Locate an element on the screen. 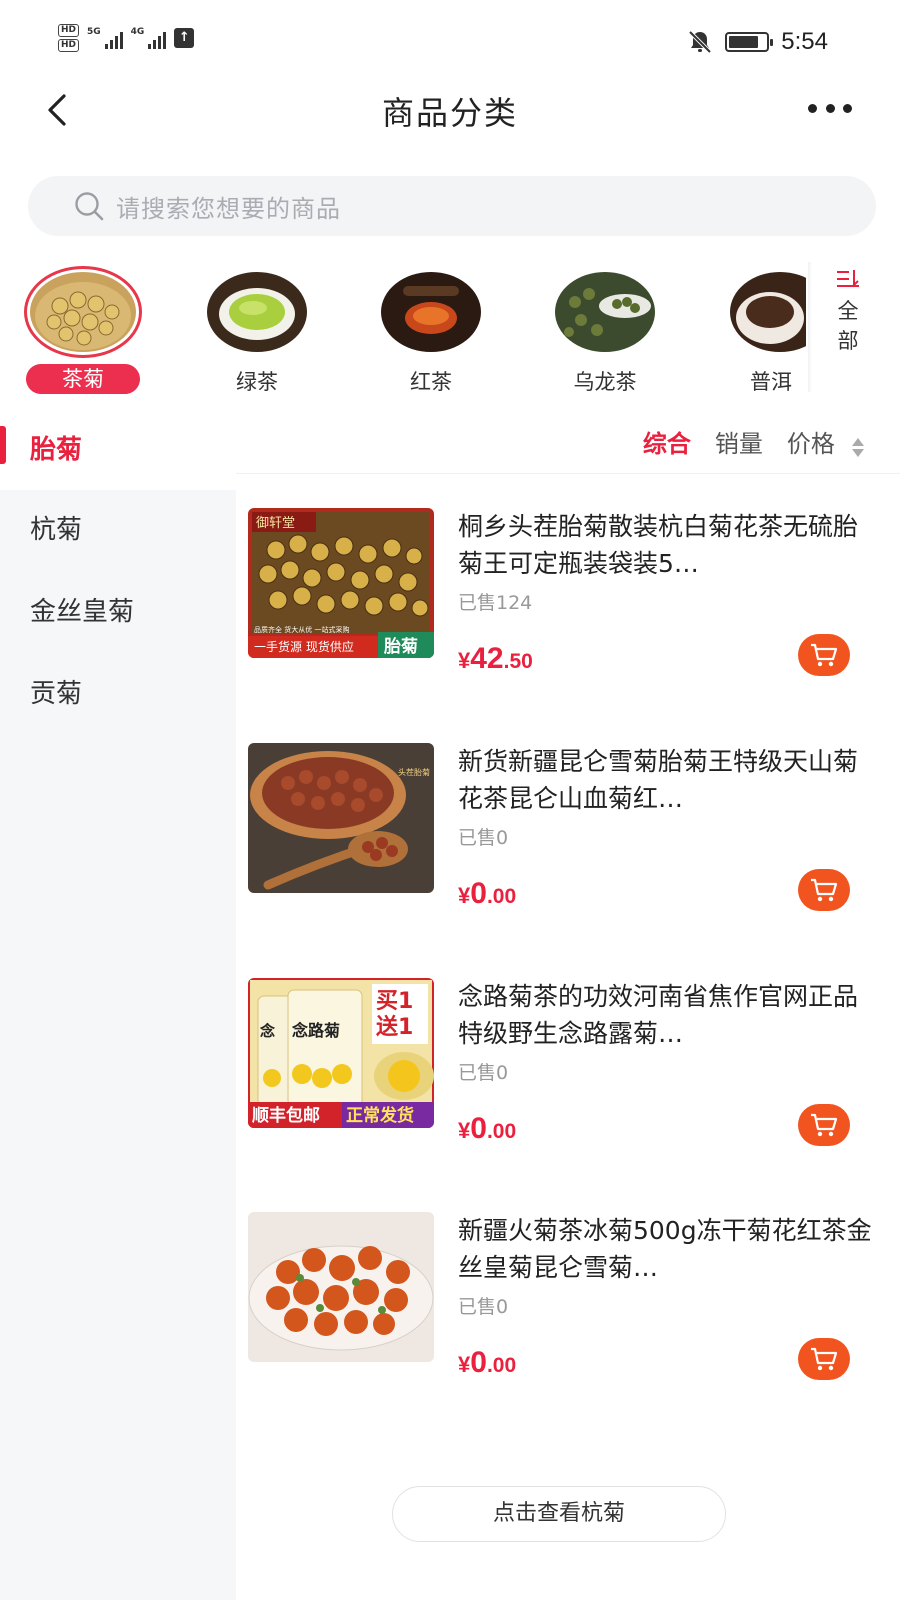 This screenshot has width=900, height=1600. view-next-category-button: 点击查看杭菊 is located at coordinates (559, 1514).